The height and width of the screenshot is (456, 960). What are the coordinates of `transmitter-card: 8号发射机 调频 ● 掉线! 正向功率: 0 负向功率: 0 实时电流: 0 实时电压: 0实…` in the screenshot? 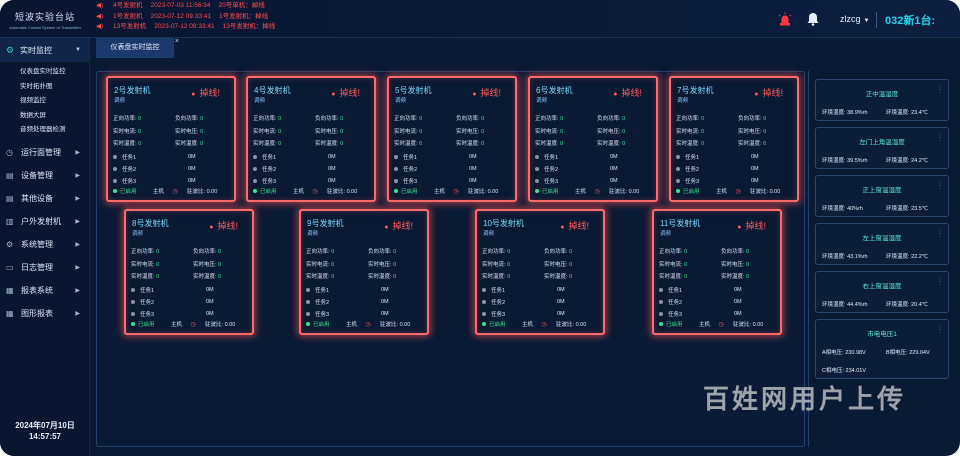 It's located at (189, 272).